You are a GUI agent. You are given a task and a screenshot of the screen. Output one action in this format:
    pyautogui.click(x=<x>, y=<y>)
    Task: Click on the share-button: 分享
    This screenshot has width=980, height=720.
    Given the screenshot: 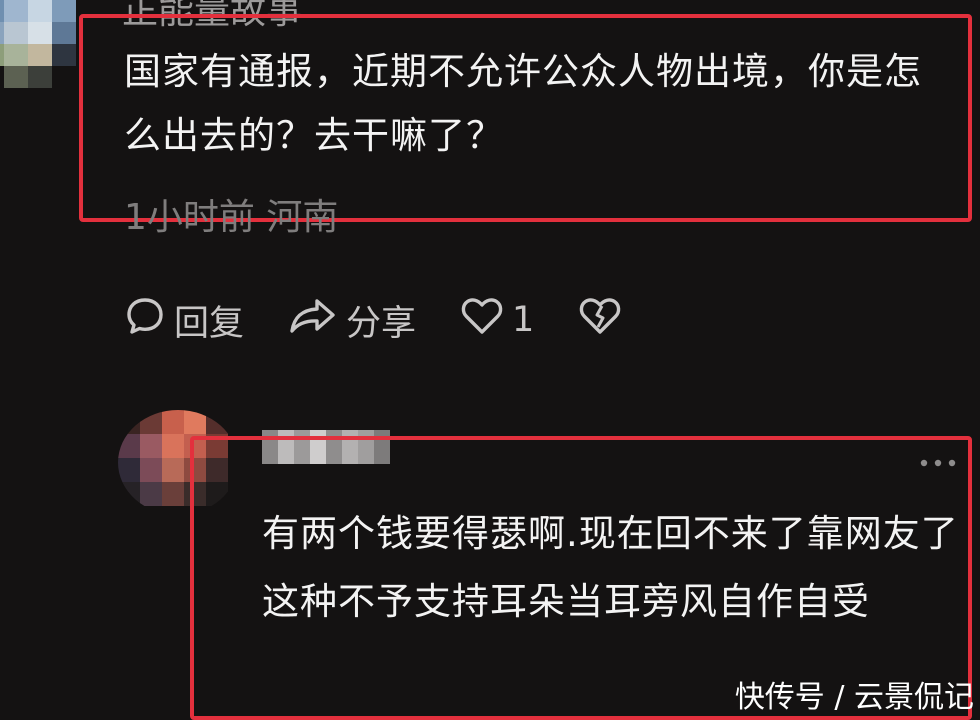 What is the action you would take?
    pyautogui.click(x=352, y=320)
    